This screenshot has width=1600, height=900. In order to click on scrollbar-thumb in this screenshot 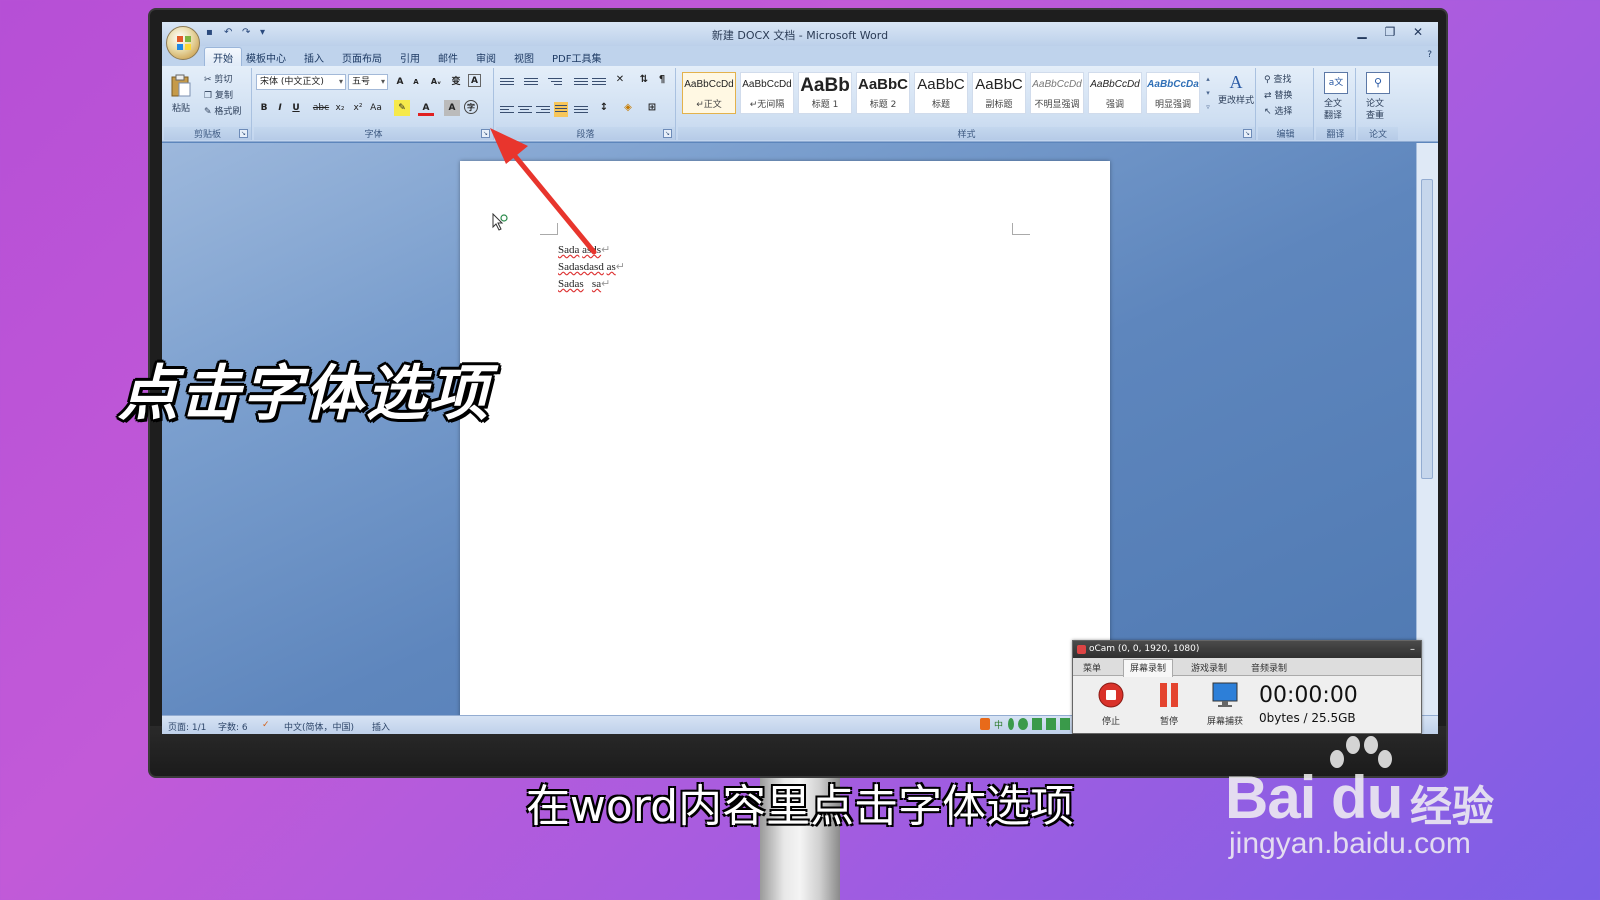, I will do `click(1427, 329)`.